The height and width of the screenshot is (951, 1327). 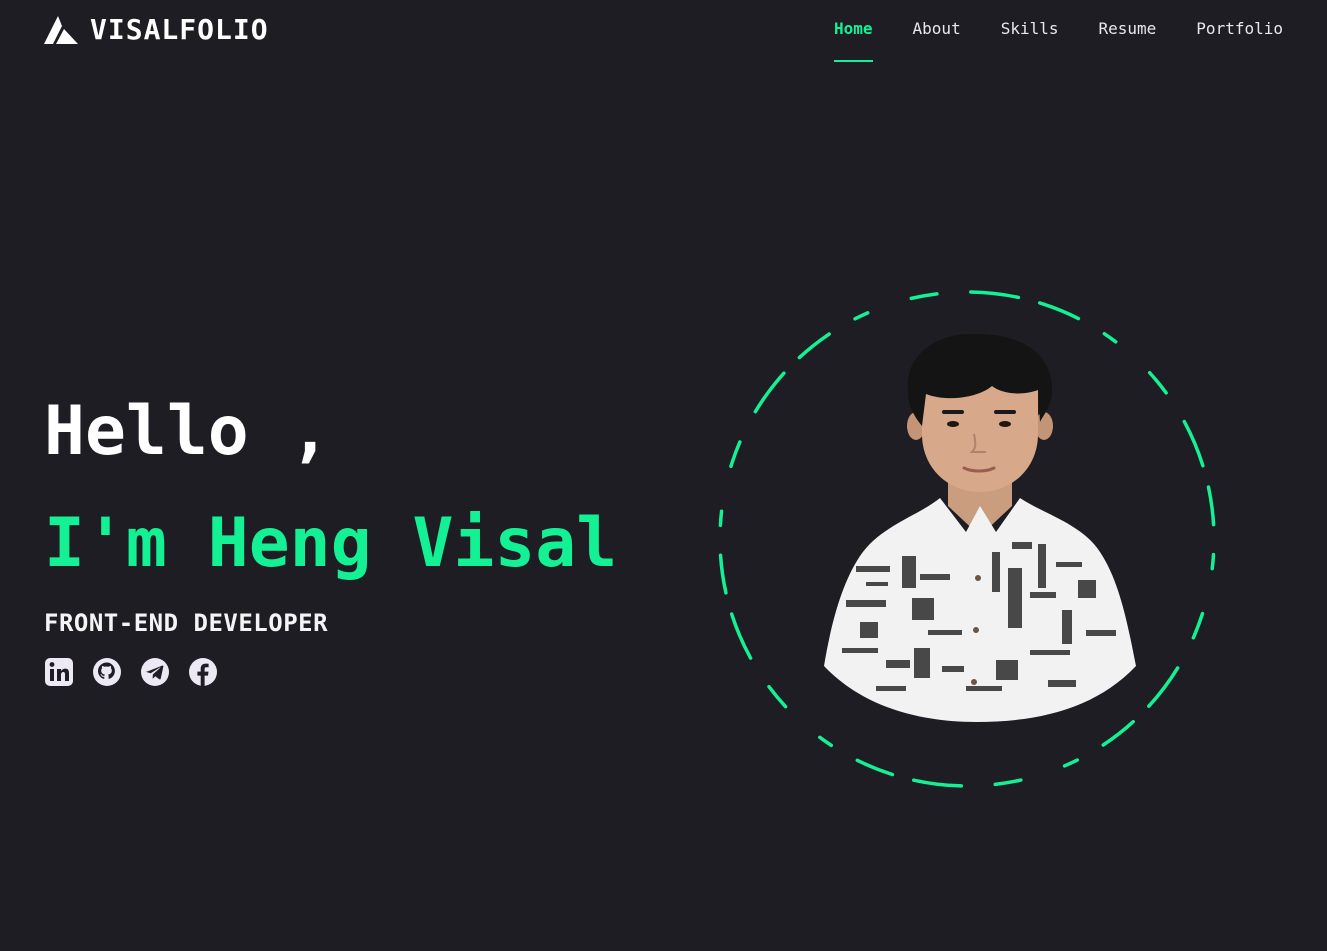 I want to click on github-icon, so click(x=107, y=672).